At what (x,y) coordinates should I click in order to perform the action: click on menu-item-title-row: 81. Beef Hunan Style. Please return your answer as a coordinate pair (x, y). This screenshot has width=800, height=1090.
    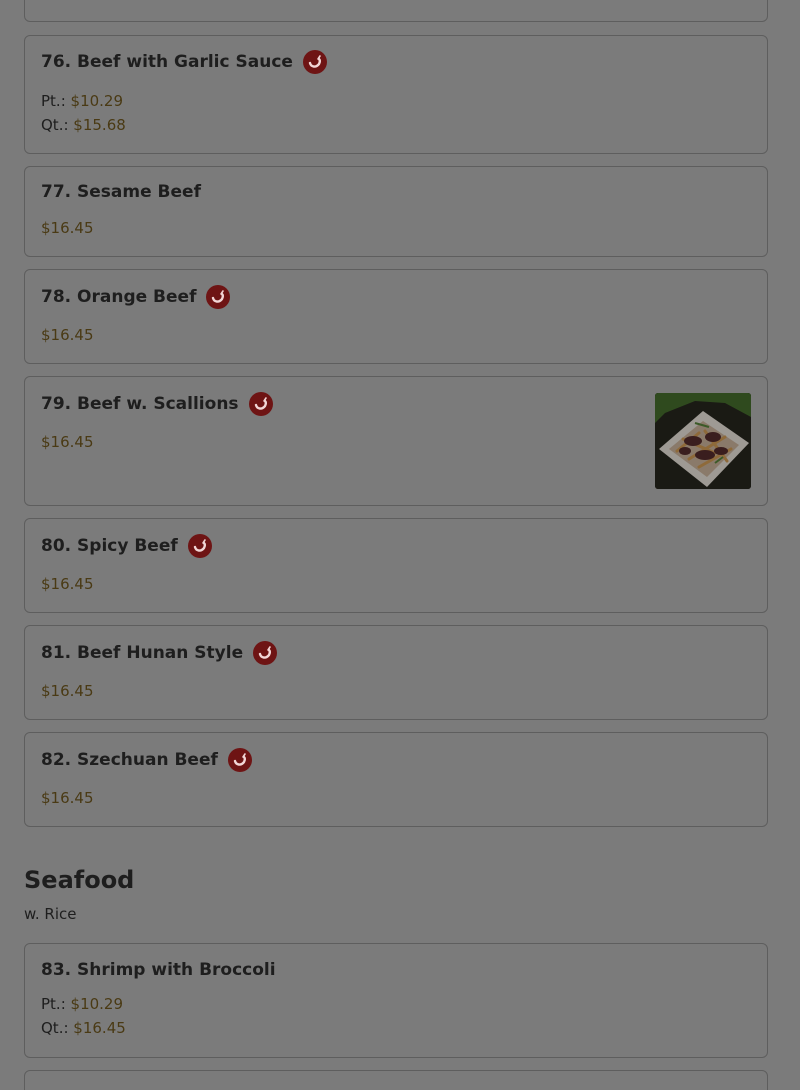
    Looking at the image, I should click on (159, 653).